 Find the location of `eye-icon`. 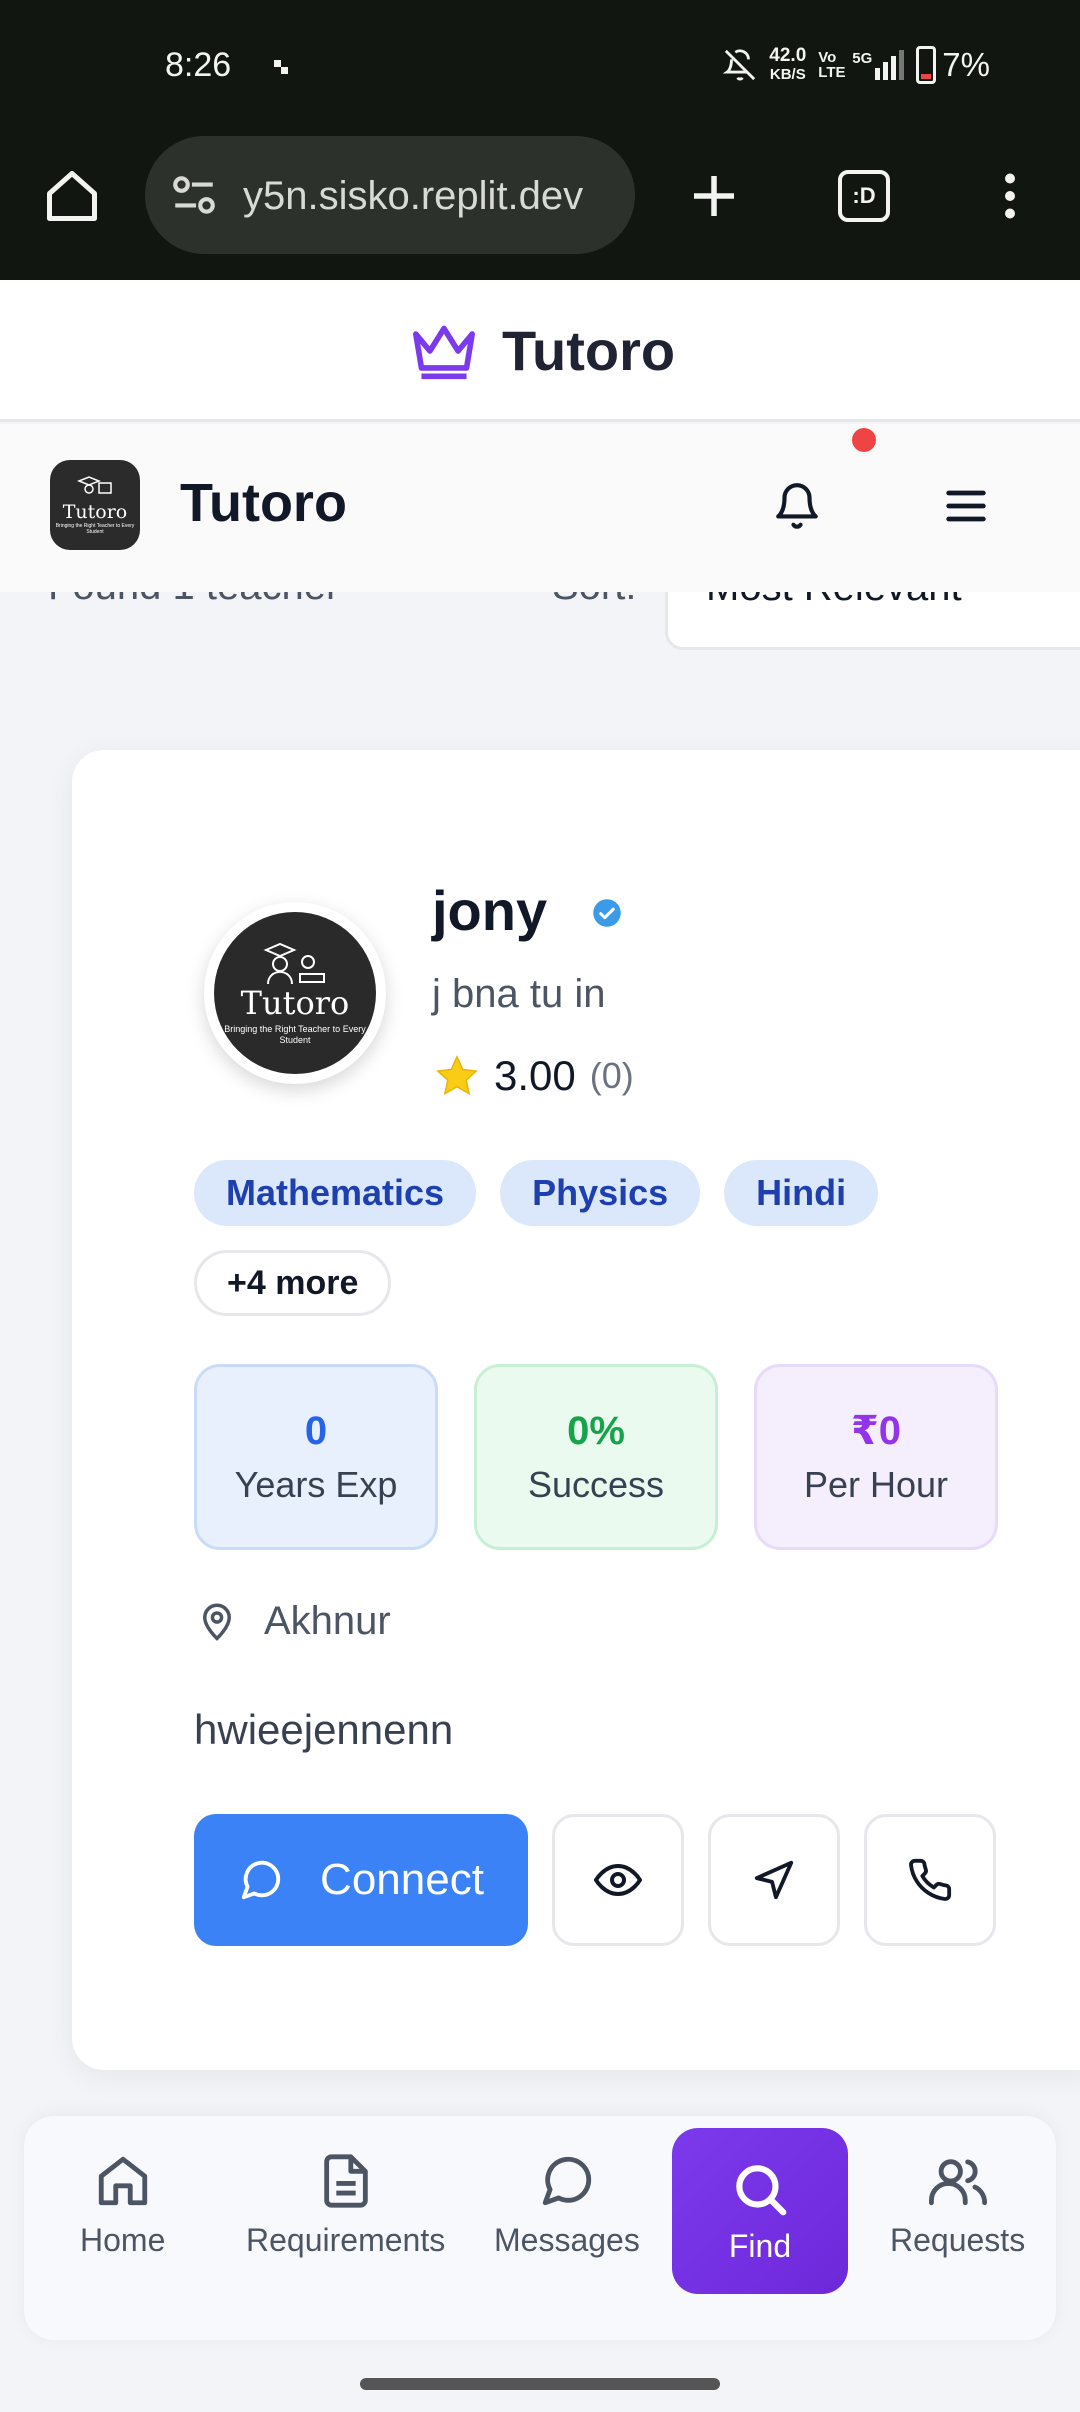

eye-icon is located at coordinates (618, 1880).